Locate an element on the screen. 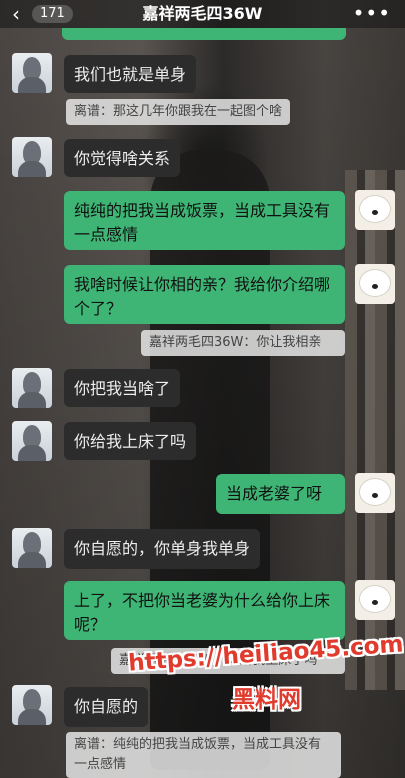  more-dots-icon: ••• is located at coordinates (372, 13).